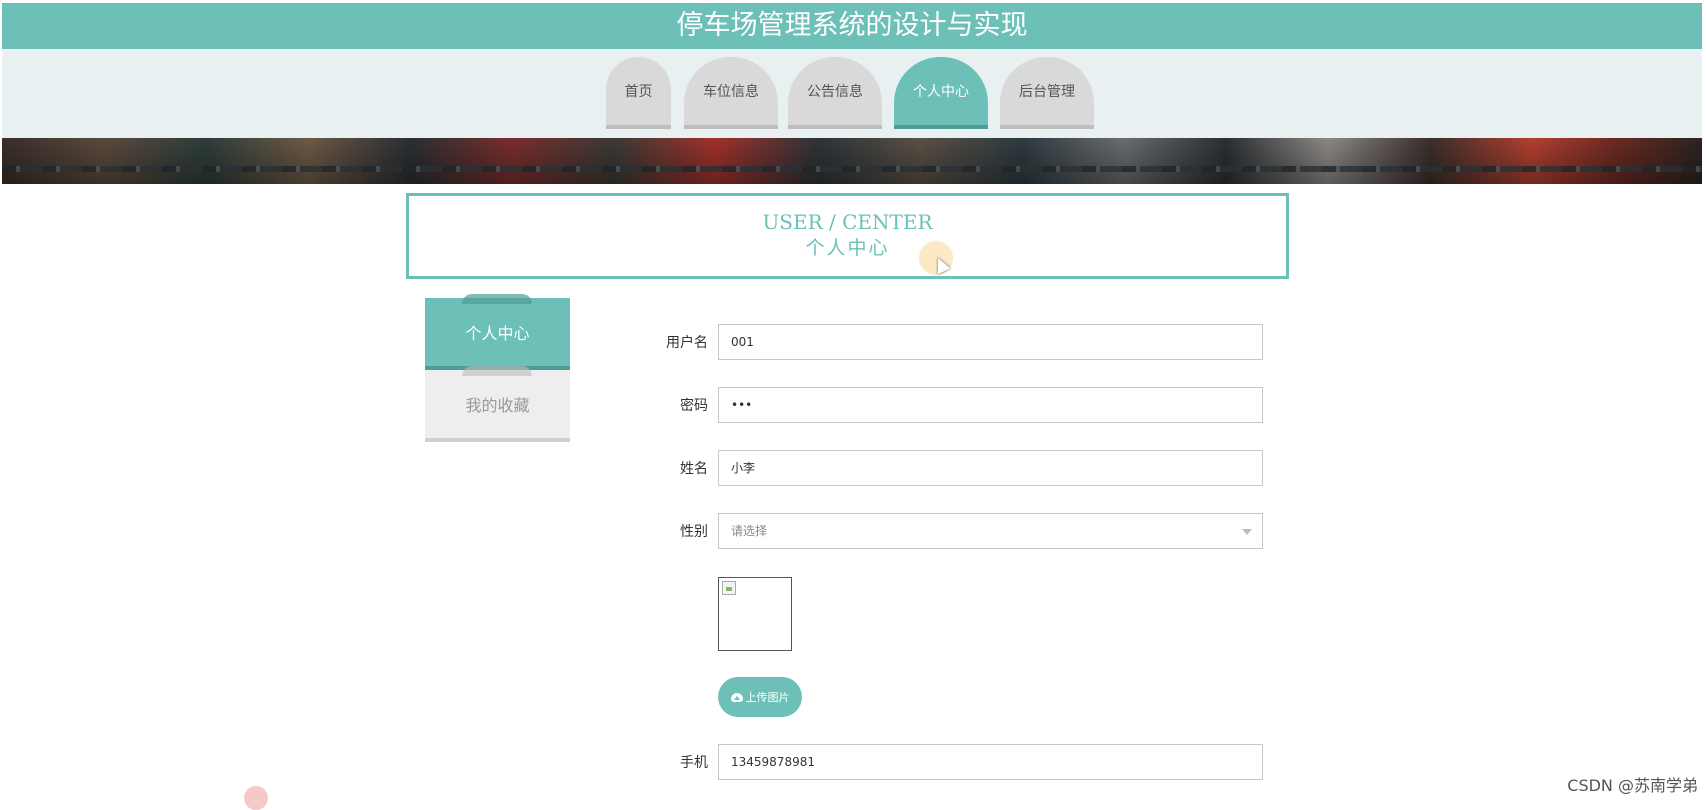  Describe the element at coordinates (694, 763) in the screenshot. I see `phone-label: 手机` at that location.